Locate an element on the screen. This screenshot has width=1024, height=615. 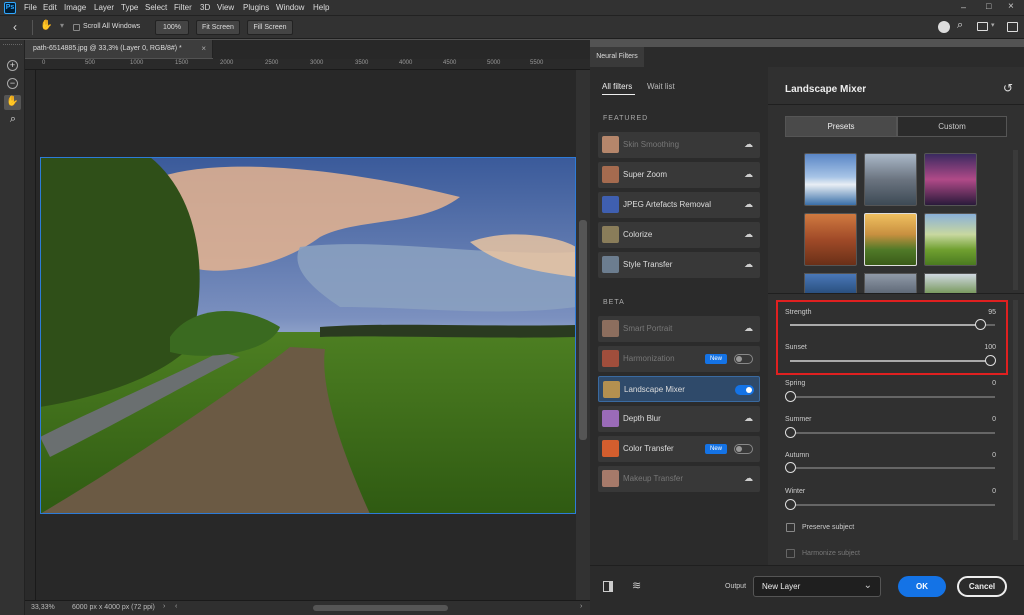
maximize-icon: □ is located at coordinates (988, 6).